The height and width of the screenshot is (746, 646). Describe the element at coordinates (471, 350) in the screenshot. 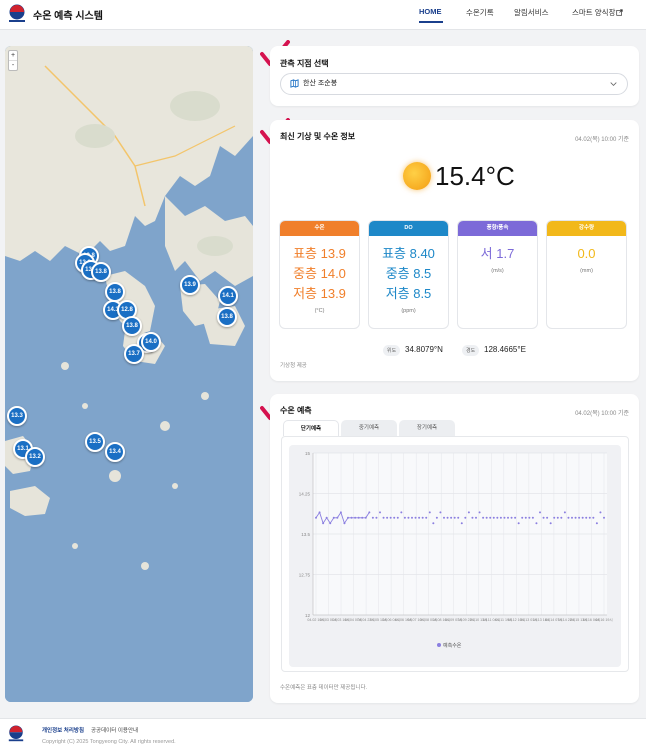

I see `longitude-label: 경도` at that location.